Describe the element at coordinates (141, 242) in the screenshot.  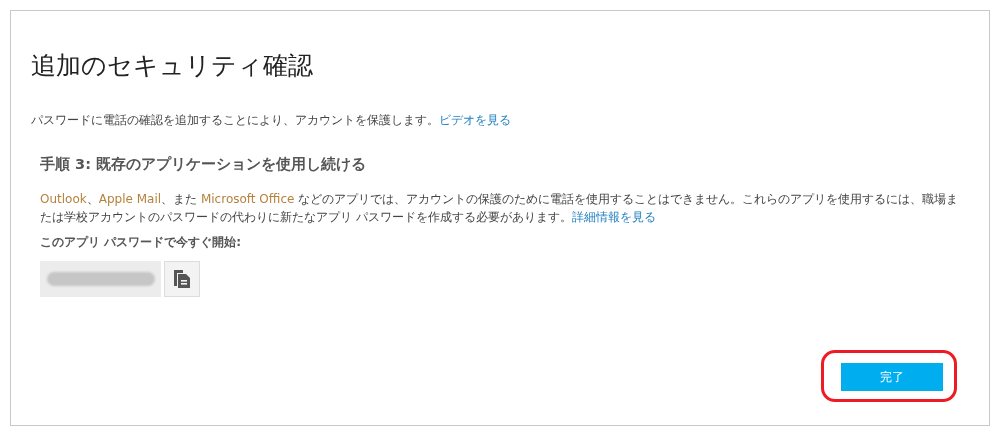
I see `password-label: このアプリ パスワードで今すぐ開始:` at that location.